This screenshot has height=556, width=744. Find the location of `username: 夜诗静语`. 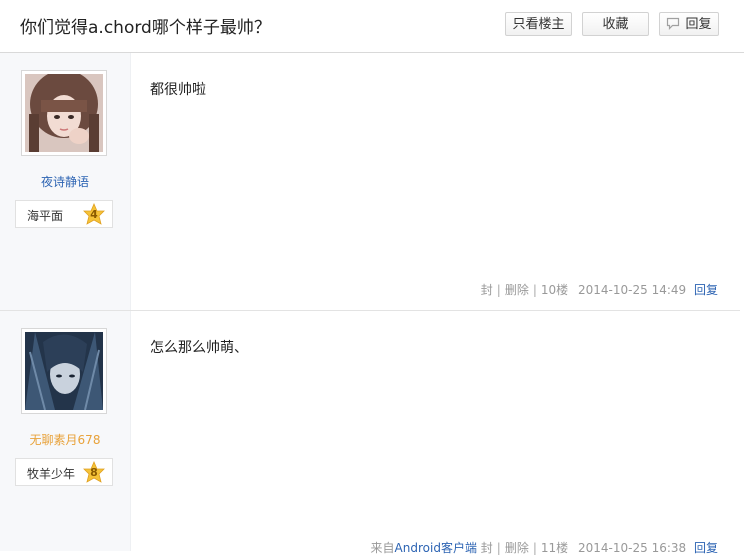

username: 夜诗静语 is located at coordinates (65, 181).